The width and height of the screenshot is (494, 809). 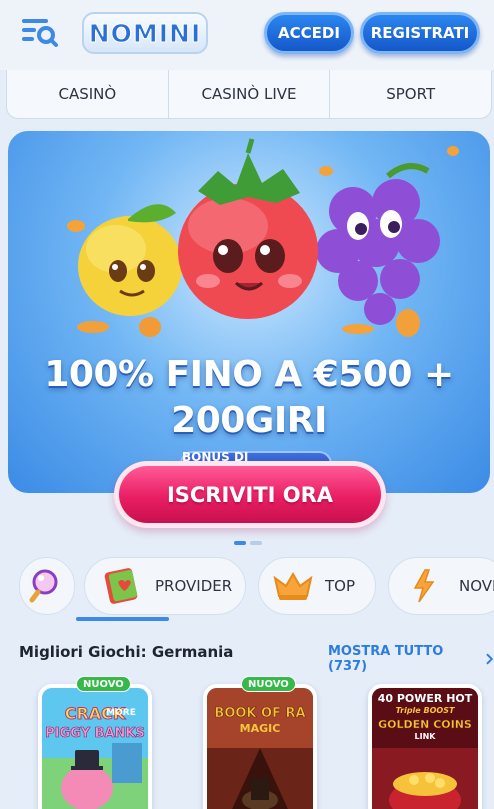 What do you see at coordinates (420, 33) in the screenshot?
I see `register-button: REGISTRATI` at bounding box center [420, 33].